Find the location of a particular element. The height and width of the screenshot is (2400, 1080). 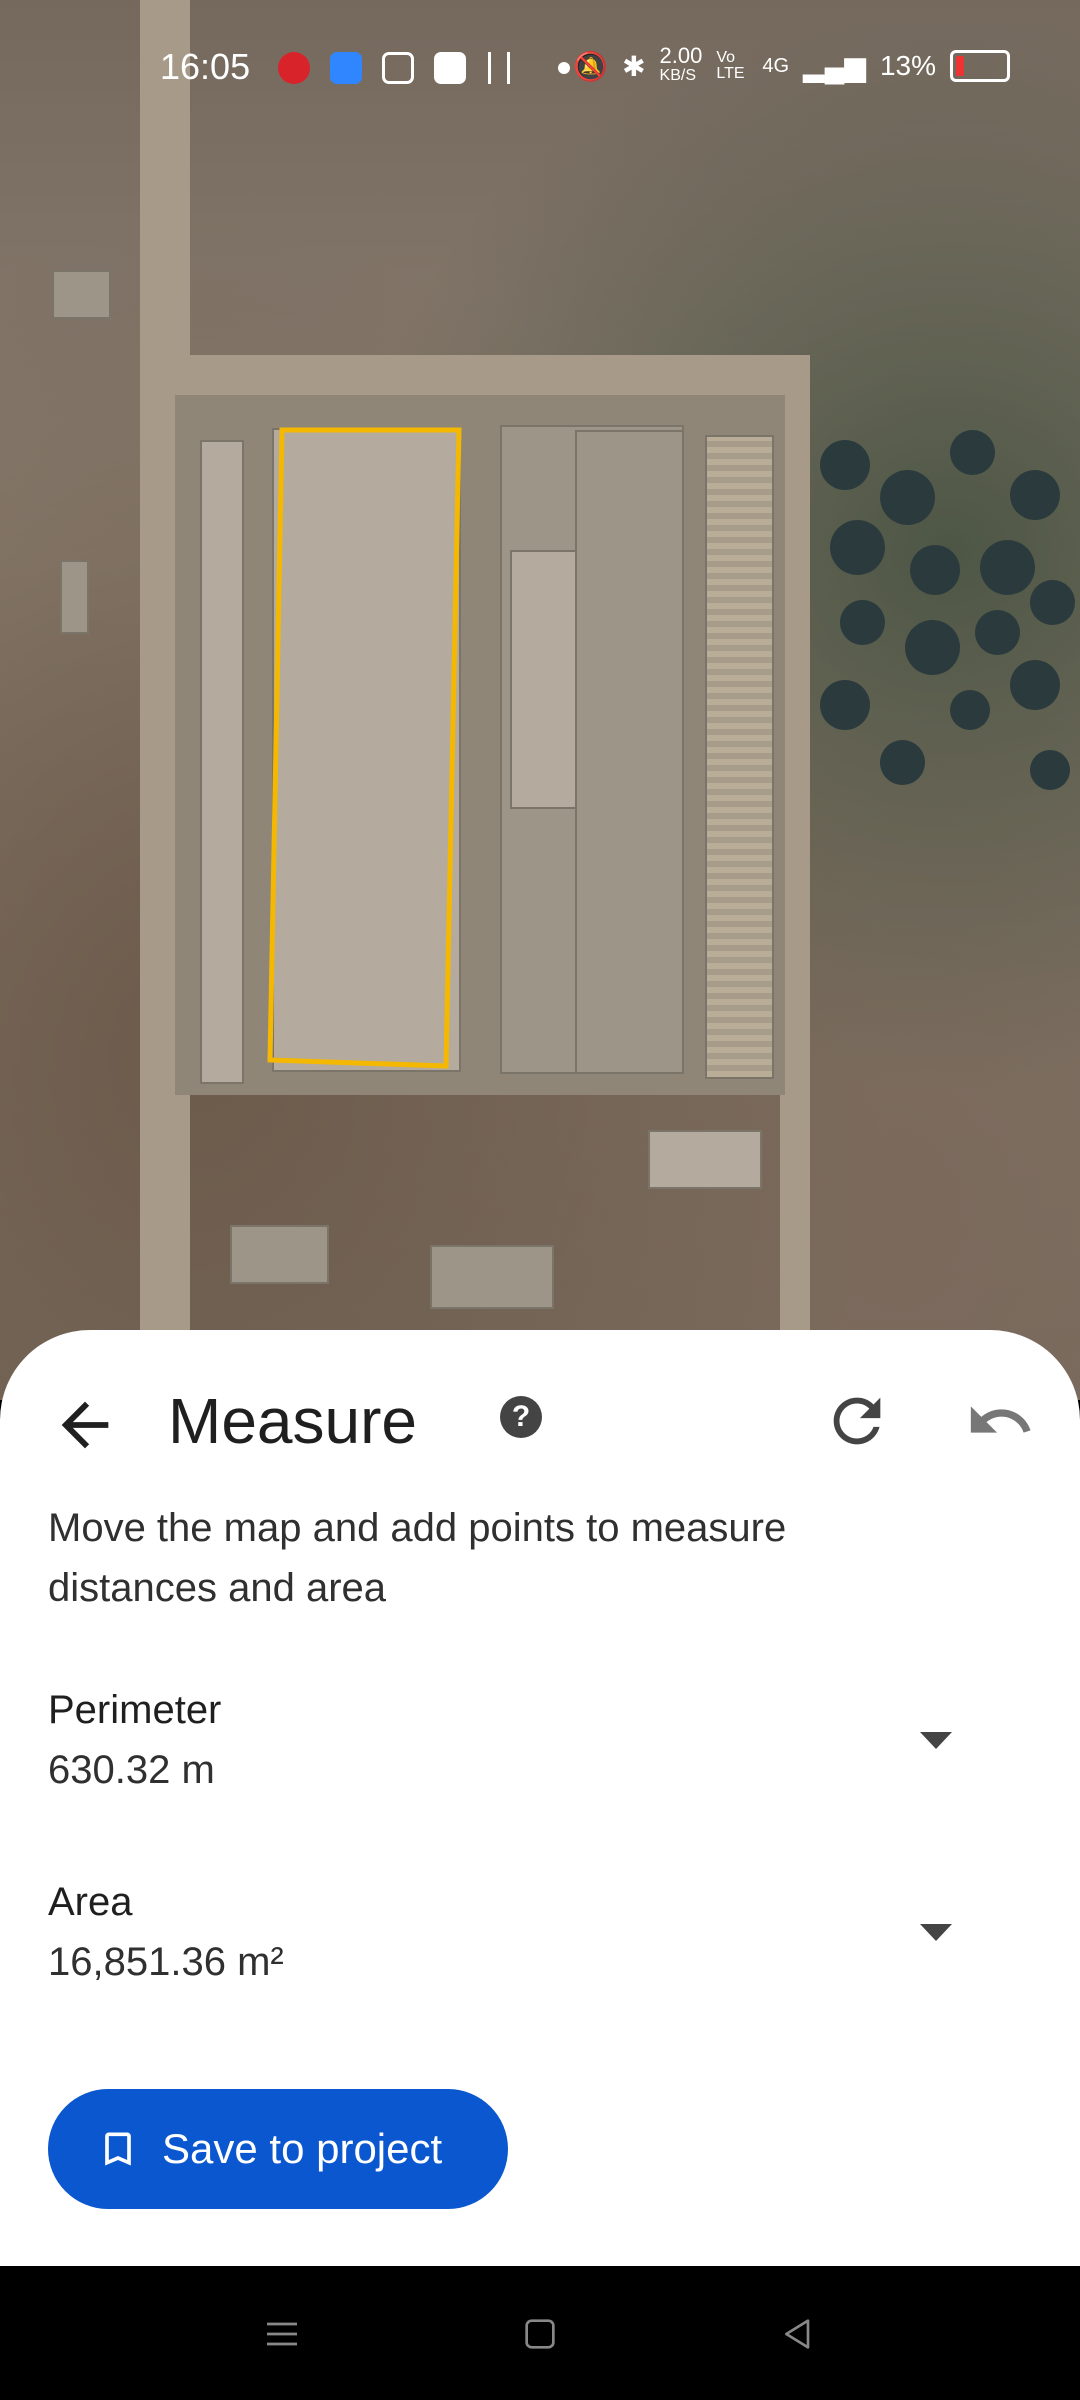

home-icon is located at coordinates (540, 2334).